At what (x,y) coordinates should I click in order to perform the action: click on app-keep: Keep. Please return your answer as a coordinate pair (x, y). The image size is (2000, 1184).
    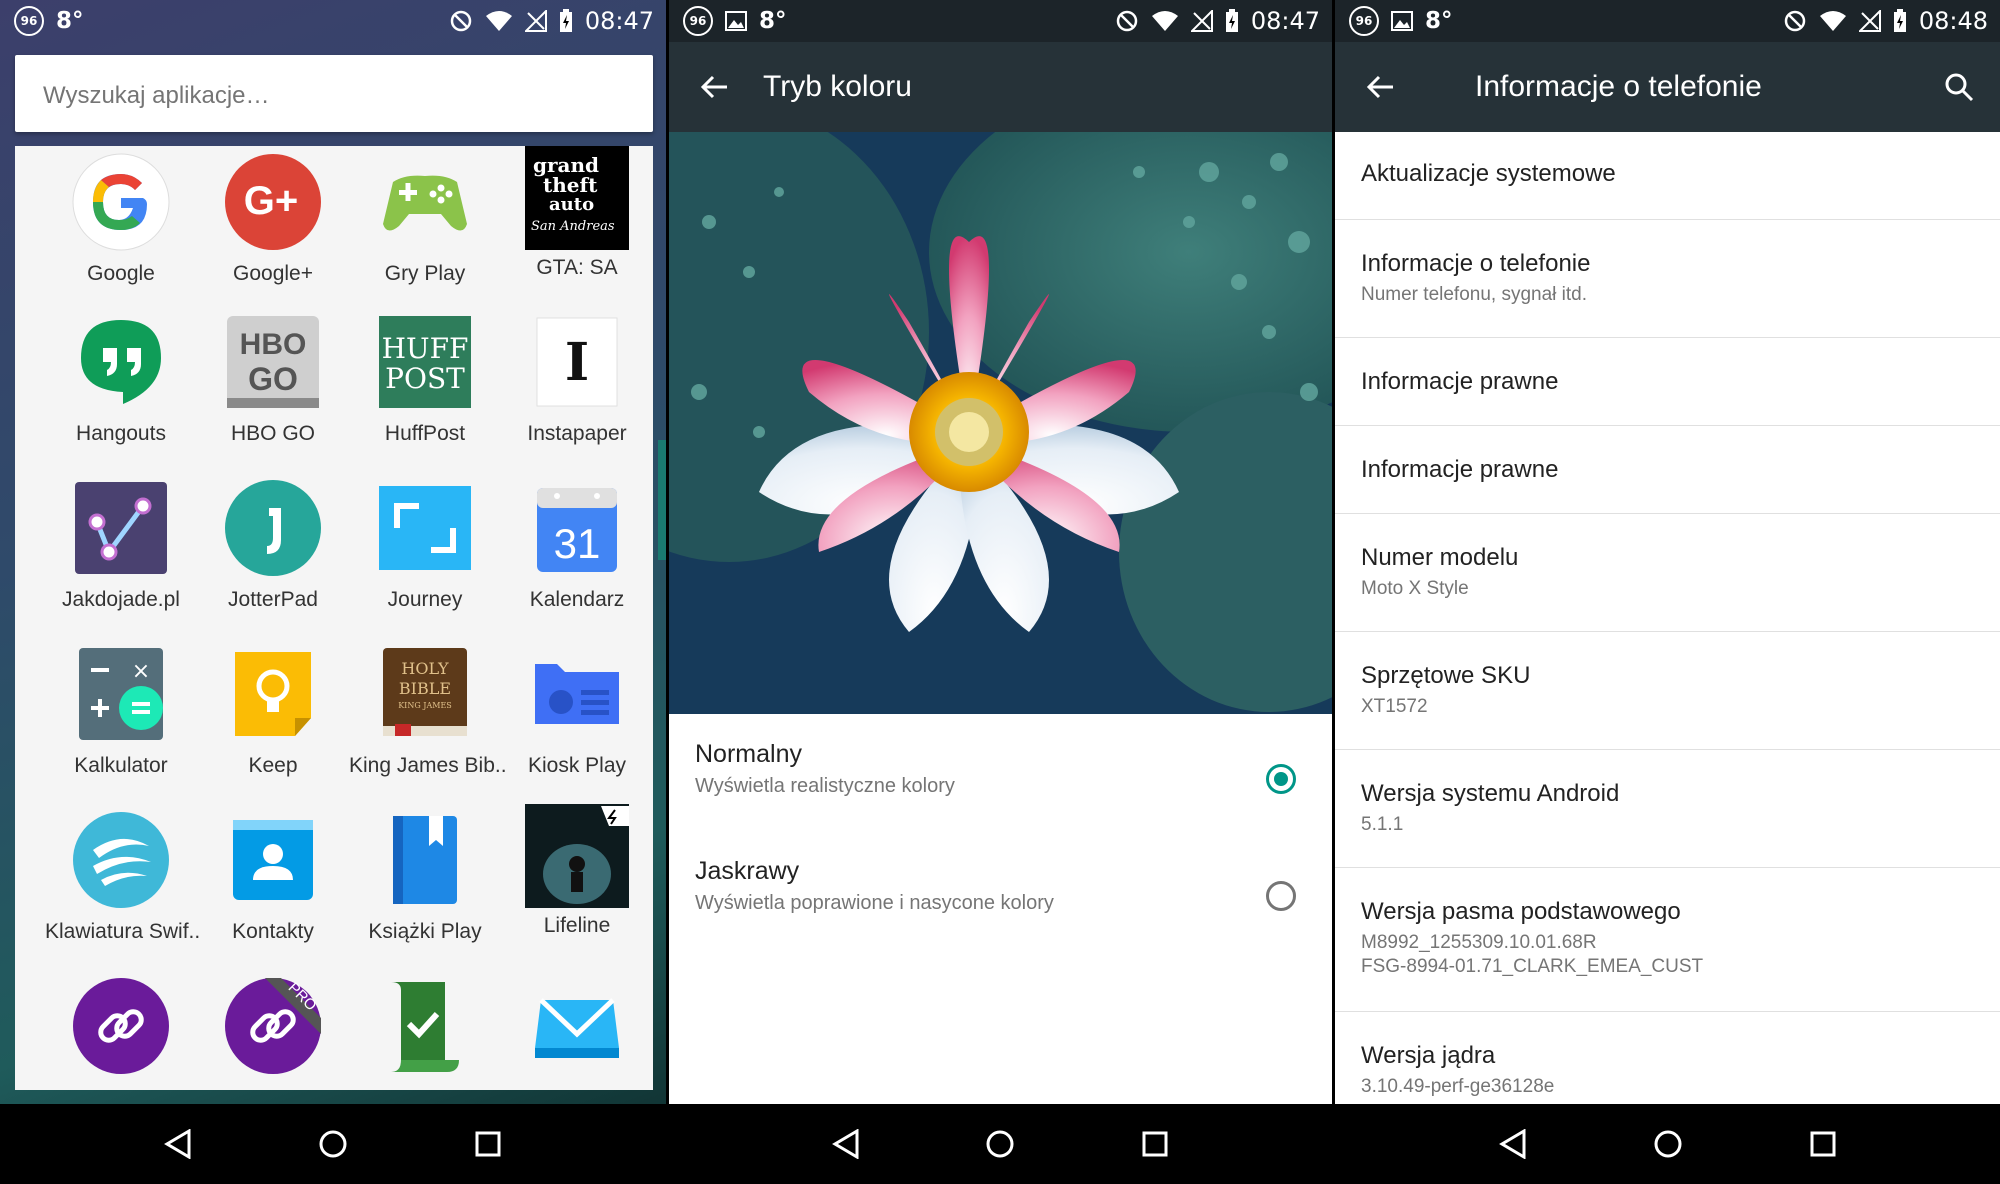
    Looking at the image, I should click on (273, 711).